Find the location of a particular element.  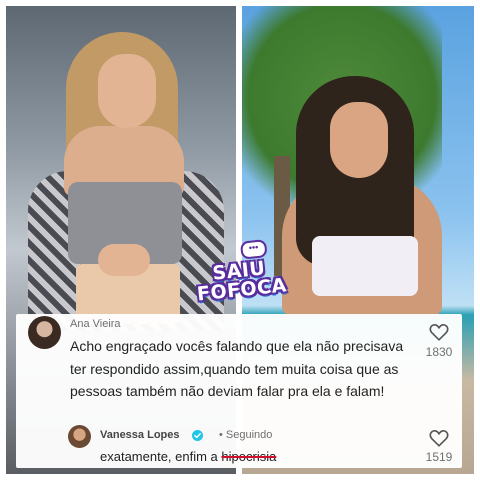

reply-author: Vanessa Lopes is located at coordinates (140, 435).